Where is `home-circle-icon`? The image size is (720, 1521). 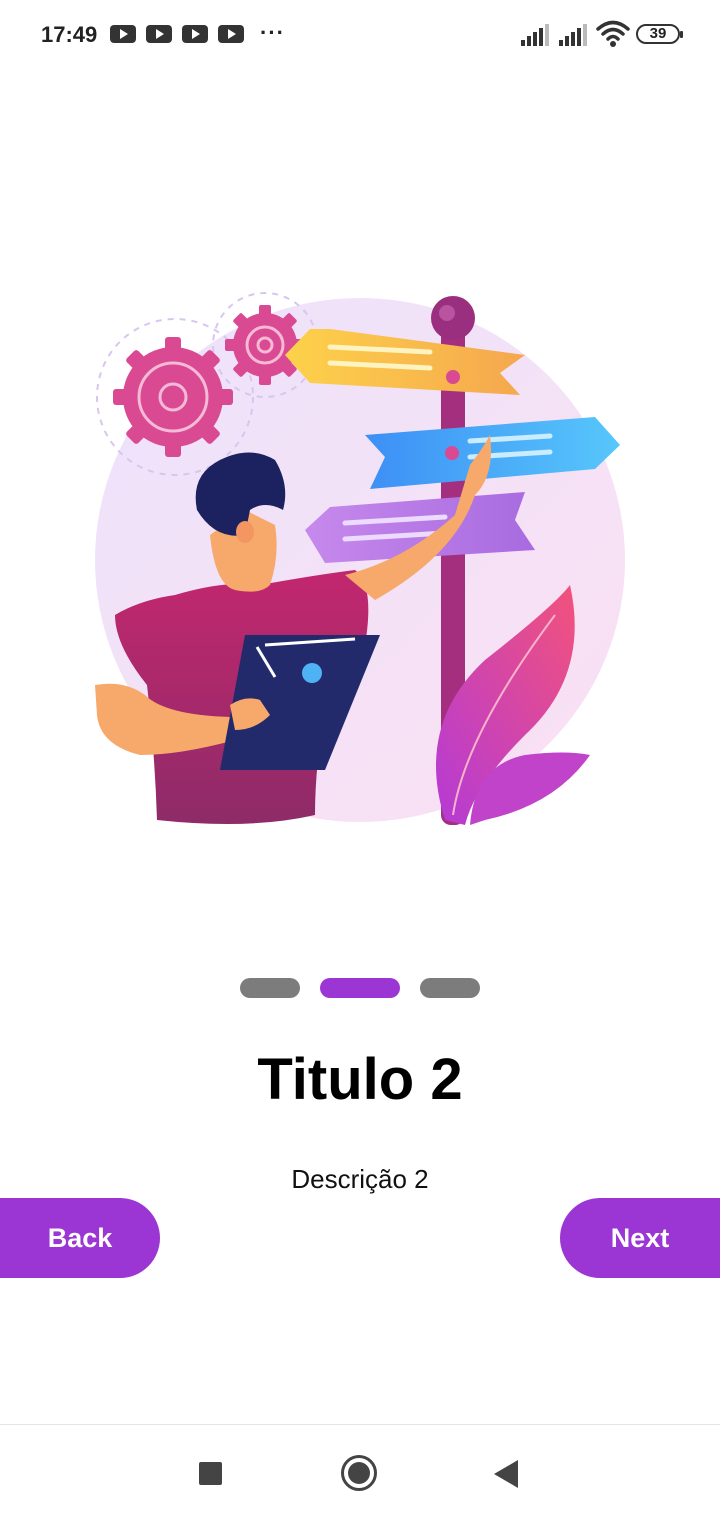
home-circle-icon is located at coordinates (359, 1473).